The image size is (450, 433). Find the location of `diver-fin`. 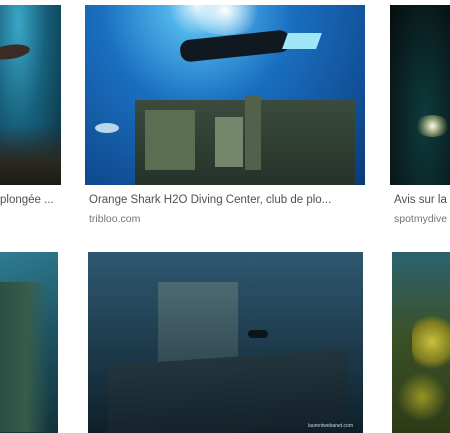

diver-fin is located at coordinates (302, 41).